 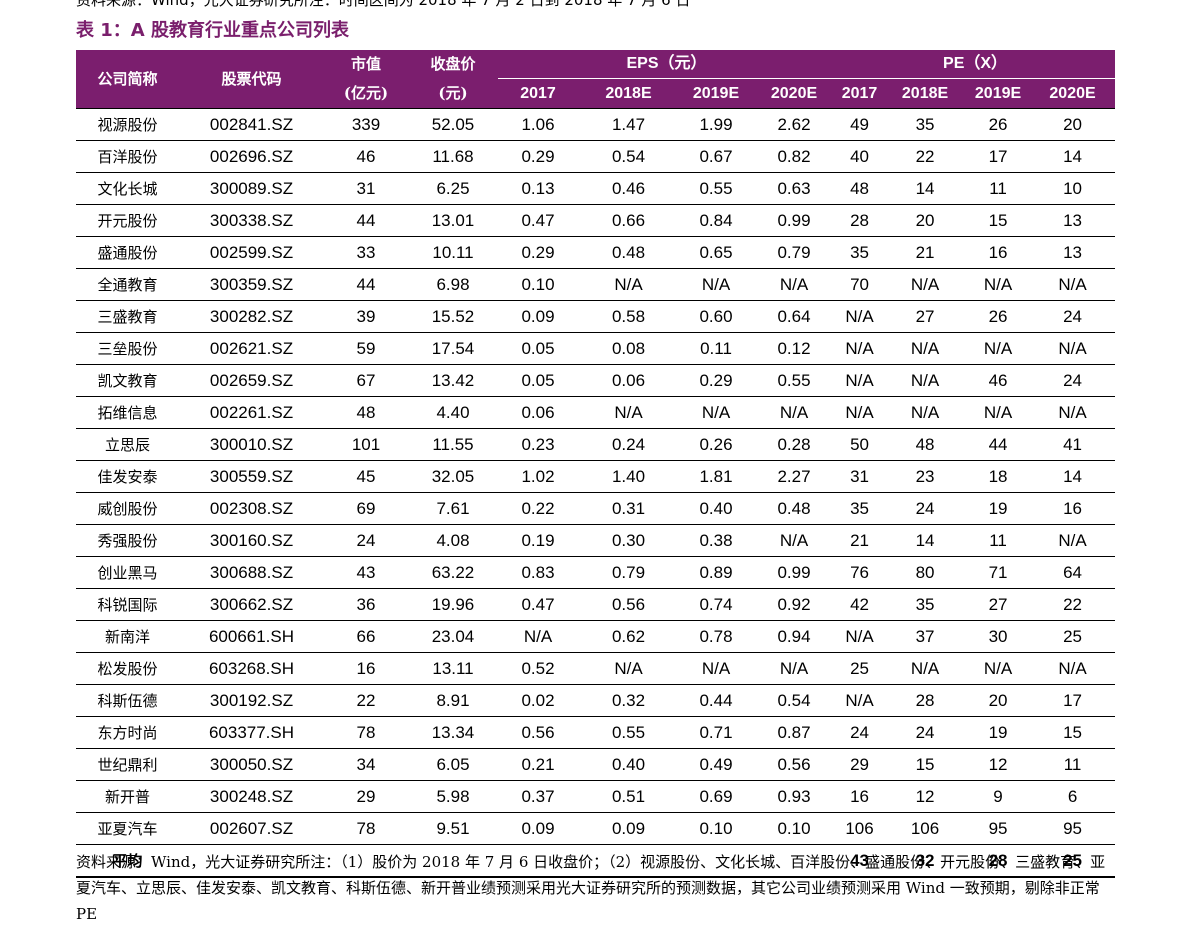 I want to click on pe-cell: 40, so click(x=860, y=156).